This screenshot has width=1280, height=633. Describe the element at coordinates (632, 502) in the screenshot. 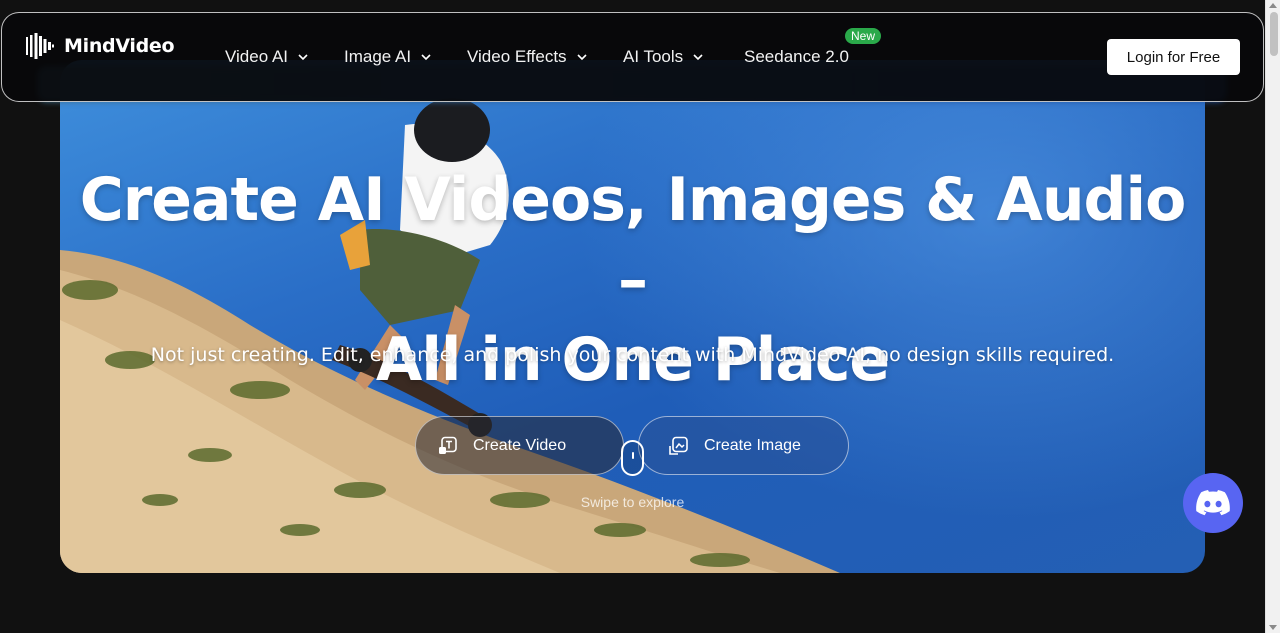

I see `swipe-hint: Swipe to explore` at that location.